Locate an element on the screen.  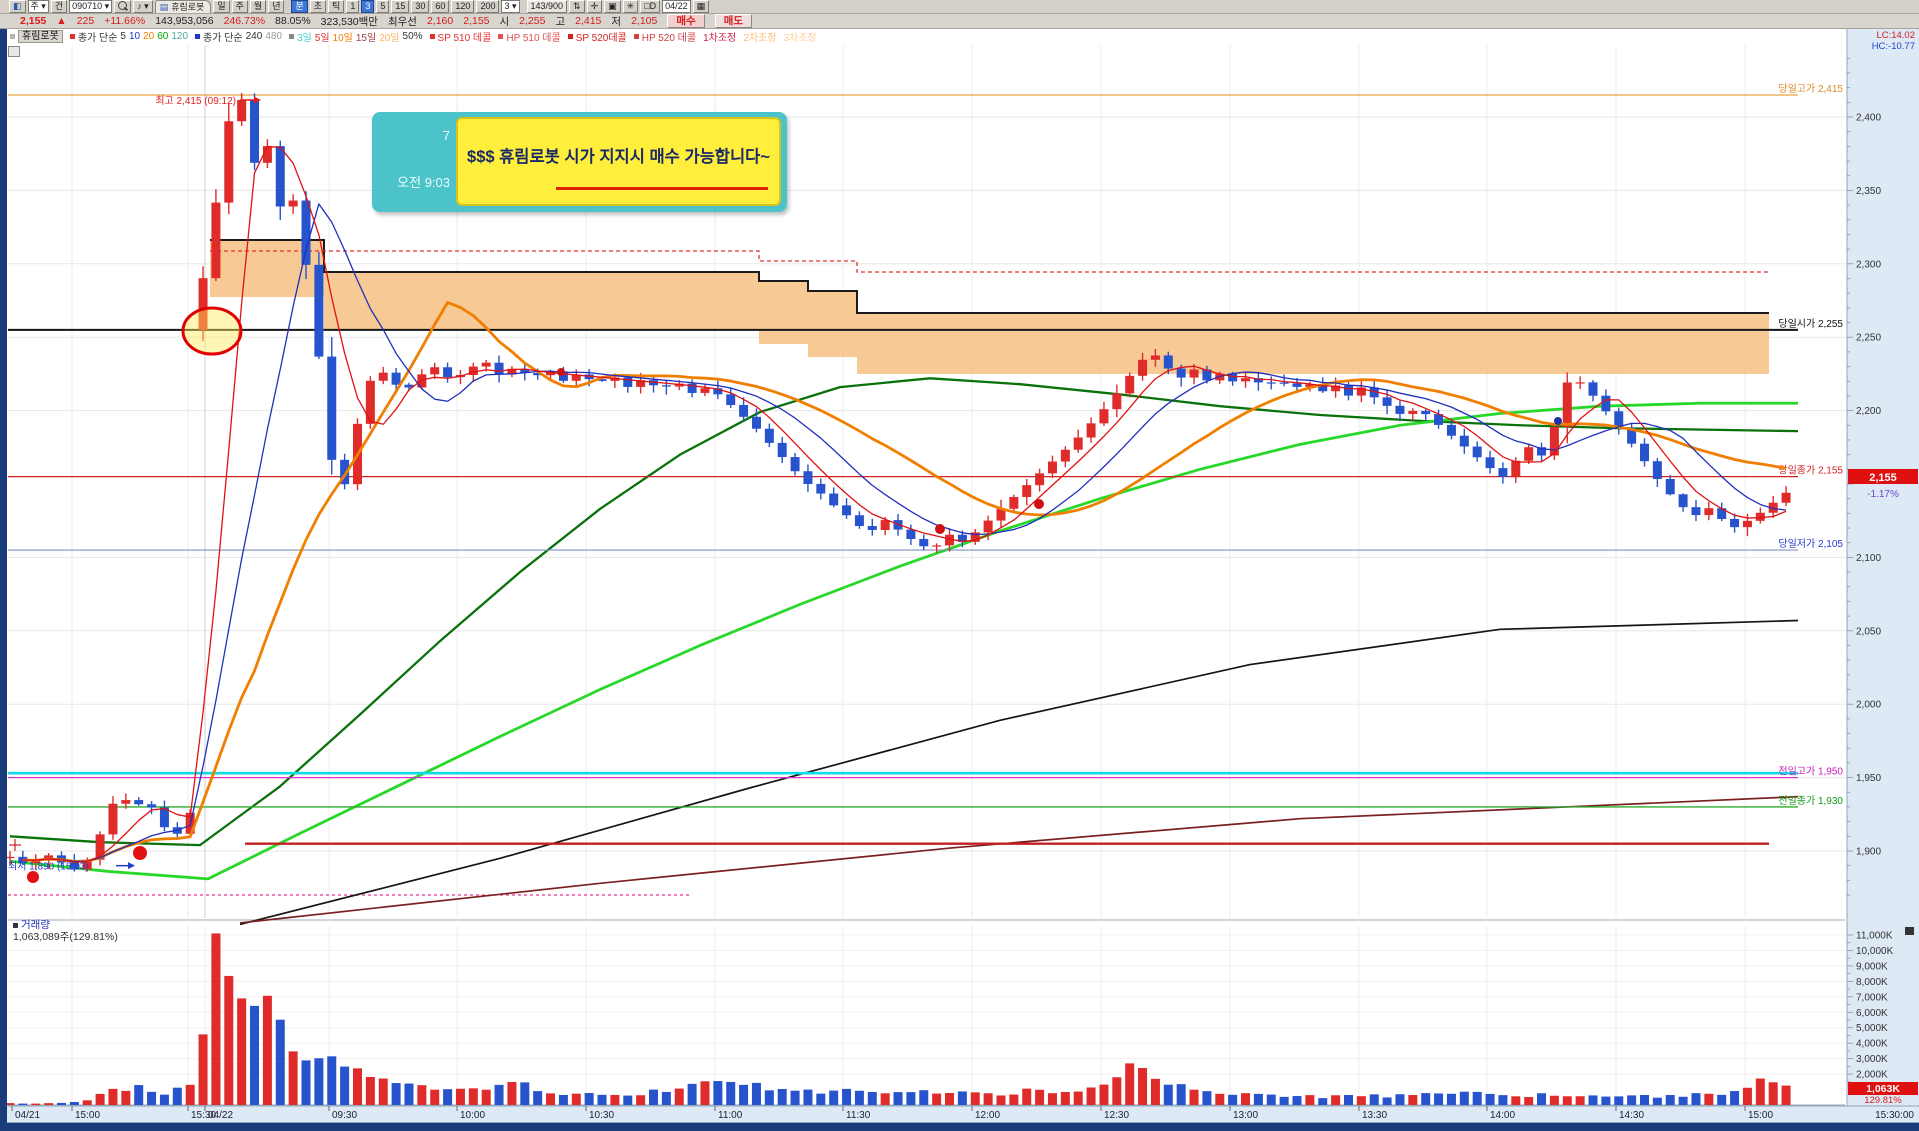
period-btn-월: 월 is located at coordinates (258, 6).